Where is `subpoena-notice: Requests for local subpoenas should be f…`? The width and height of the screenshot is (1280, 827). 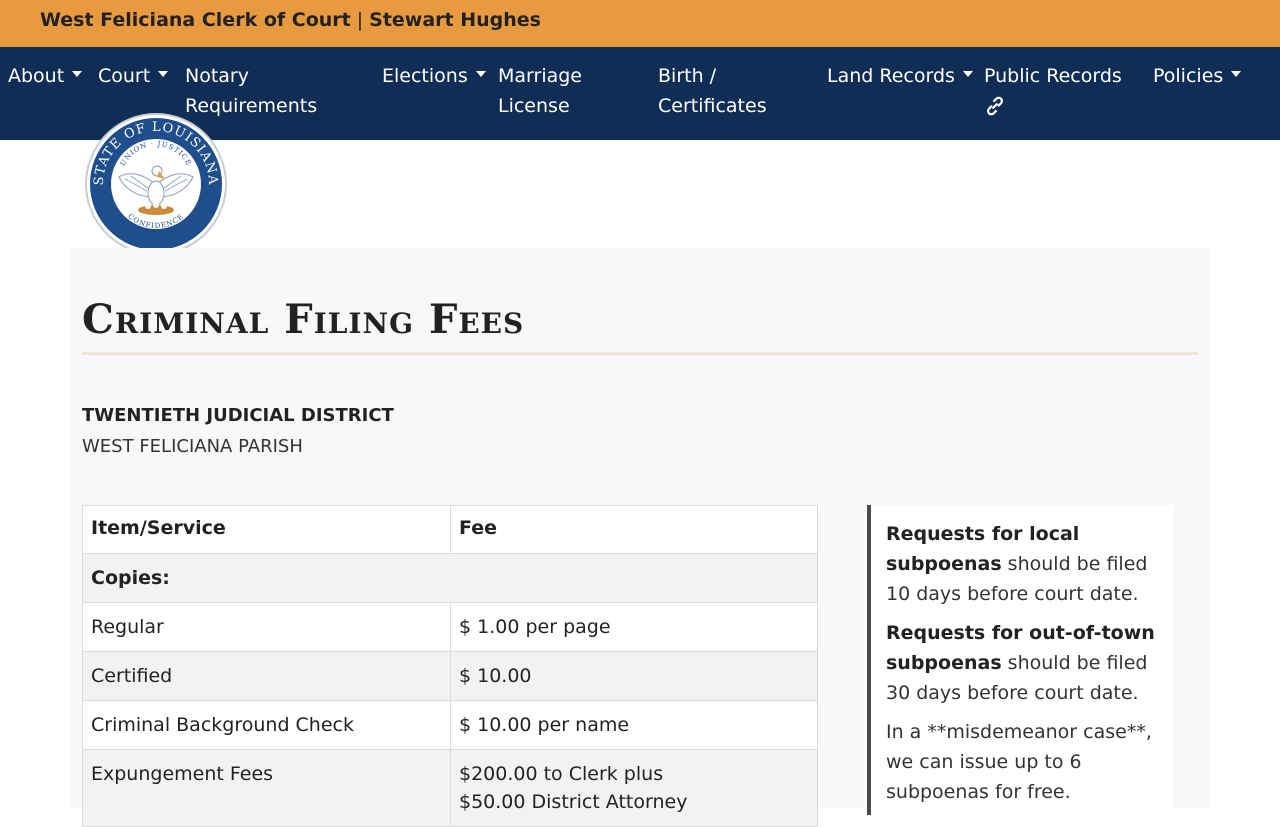
subpoena-notice: Requests for local subpoenas should be f… is located at coordinates (1020, 660).